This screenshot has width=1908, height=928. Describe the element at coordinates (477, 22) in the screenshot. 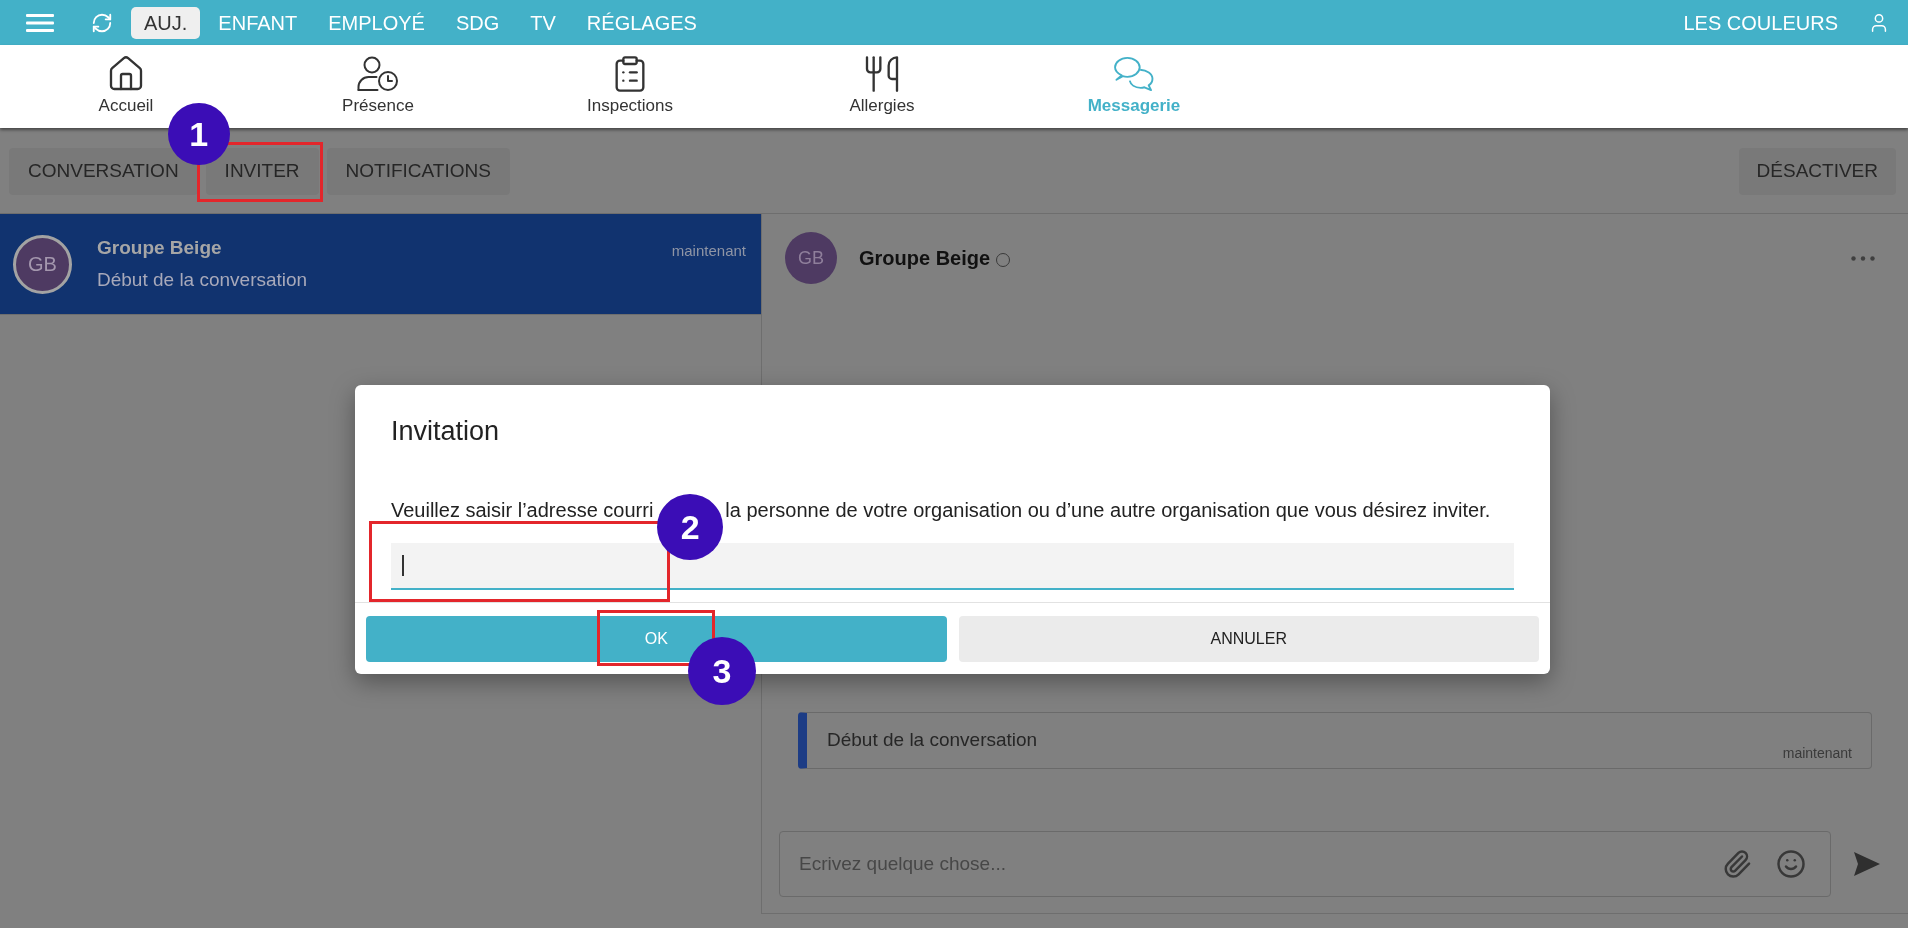

I see `top-menu-item: SDG` at that location.